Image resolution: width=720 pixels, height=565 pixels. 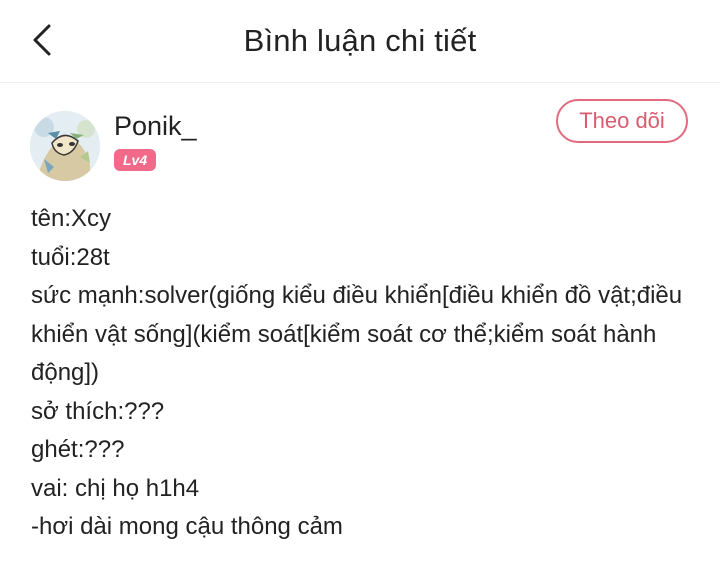 I want to click on page-title: Bình luận chi tiết, so click(x=360, y=40).